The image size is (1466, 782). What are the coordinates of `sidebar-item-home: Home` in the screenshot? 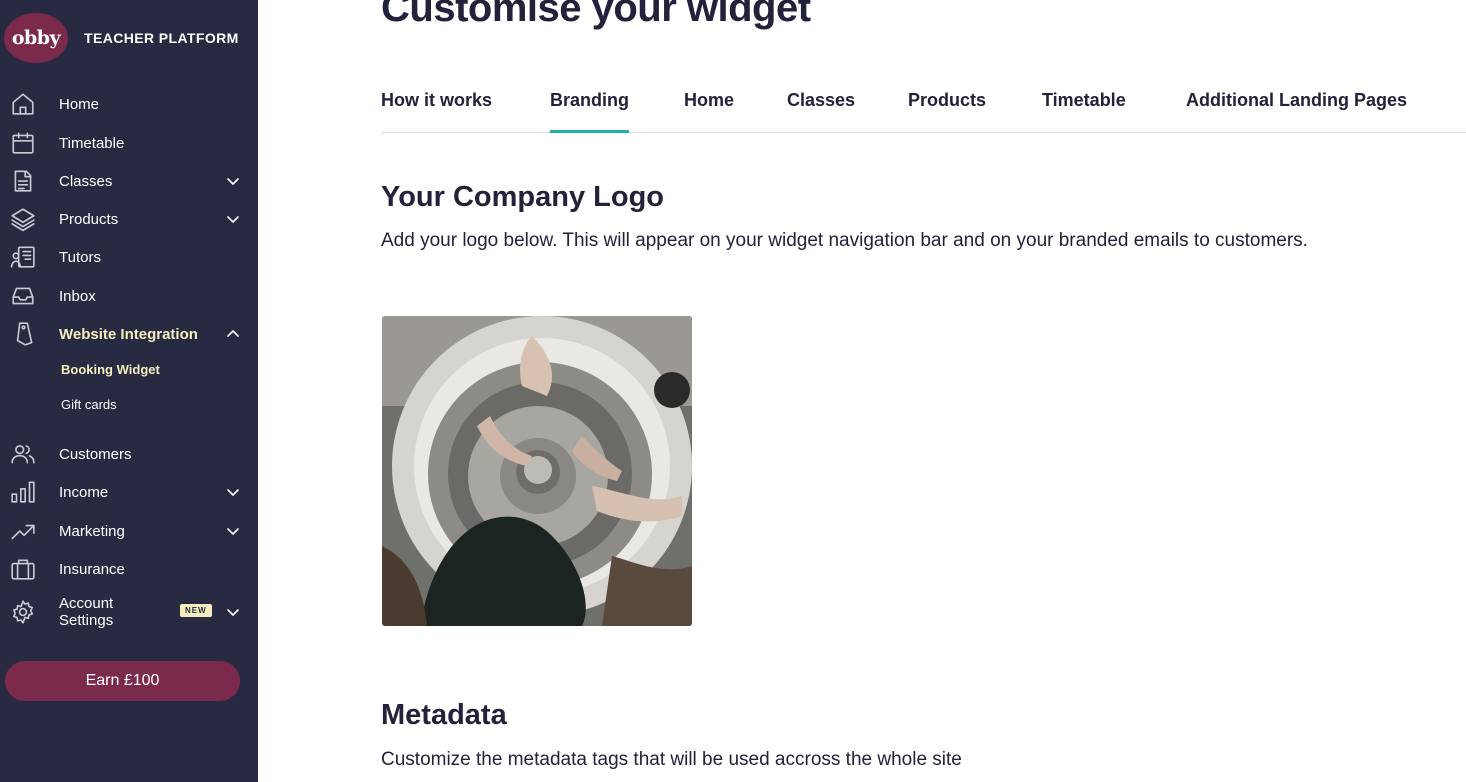 It's located at (129, 104).